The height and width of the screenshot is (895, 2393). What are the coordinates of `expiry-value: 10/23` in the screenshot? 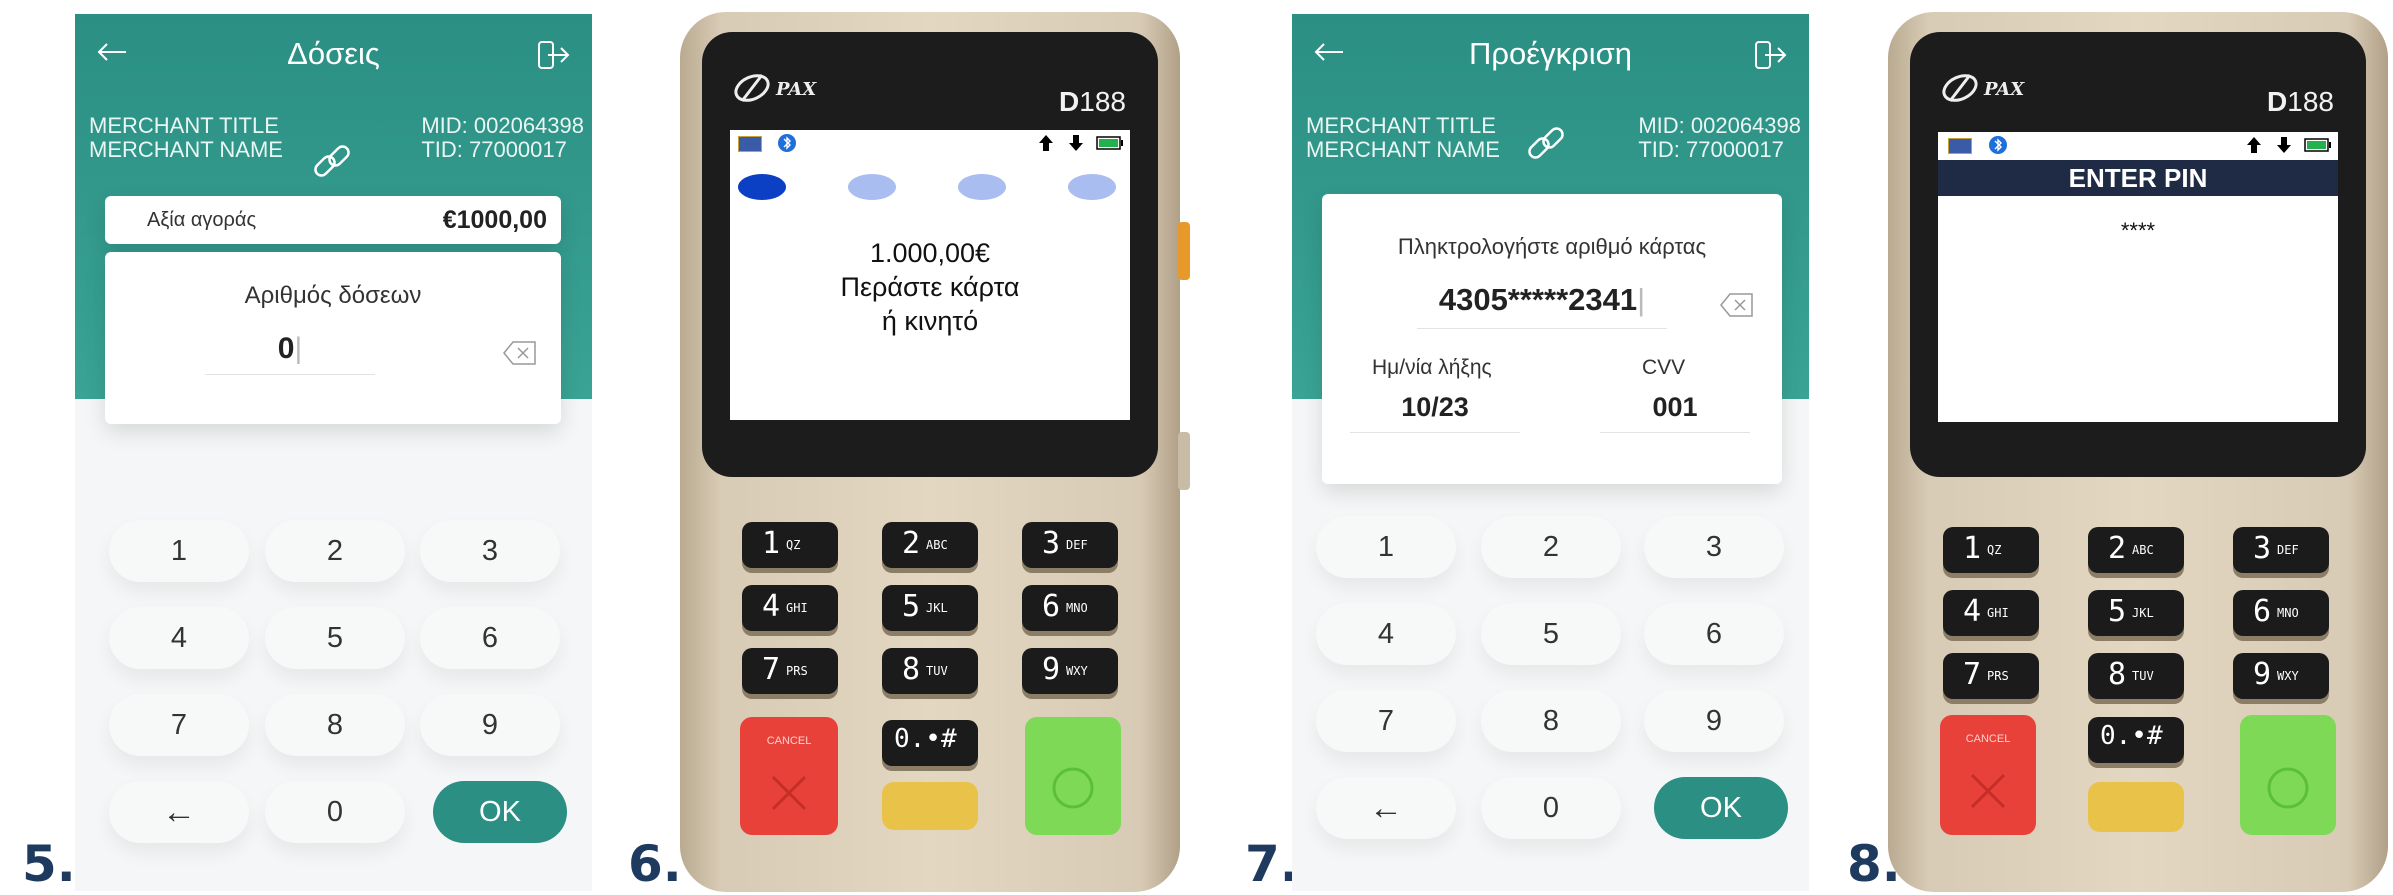 It's located at (1435, 407).